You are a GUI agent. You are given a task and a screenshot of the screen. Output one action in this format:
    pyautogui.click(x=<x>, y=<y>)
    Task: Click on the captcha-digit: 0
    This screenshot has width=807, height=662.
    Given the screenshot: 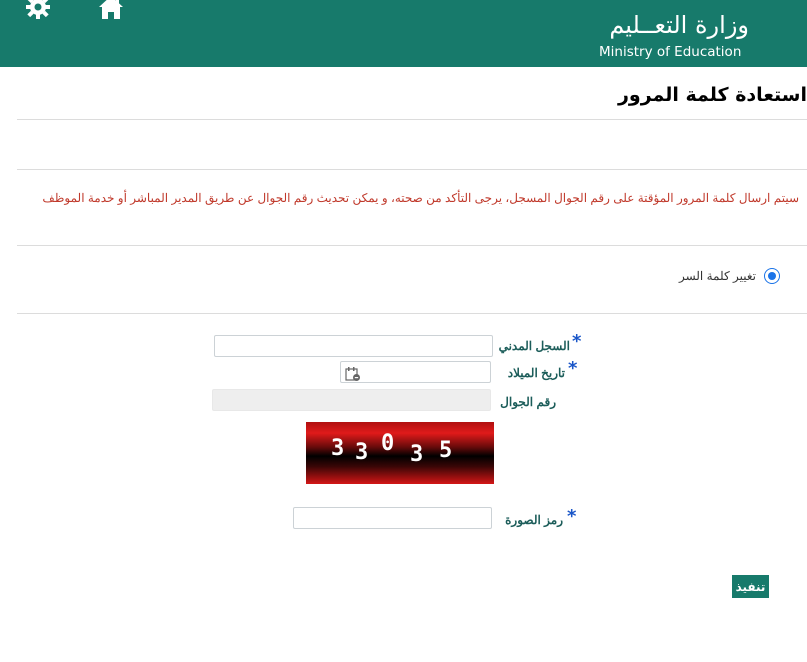 What is the action you would take?
    pyautogui.click(x=388, y=443)
    